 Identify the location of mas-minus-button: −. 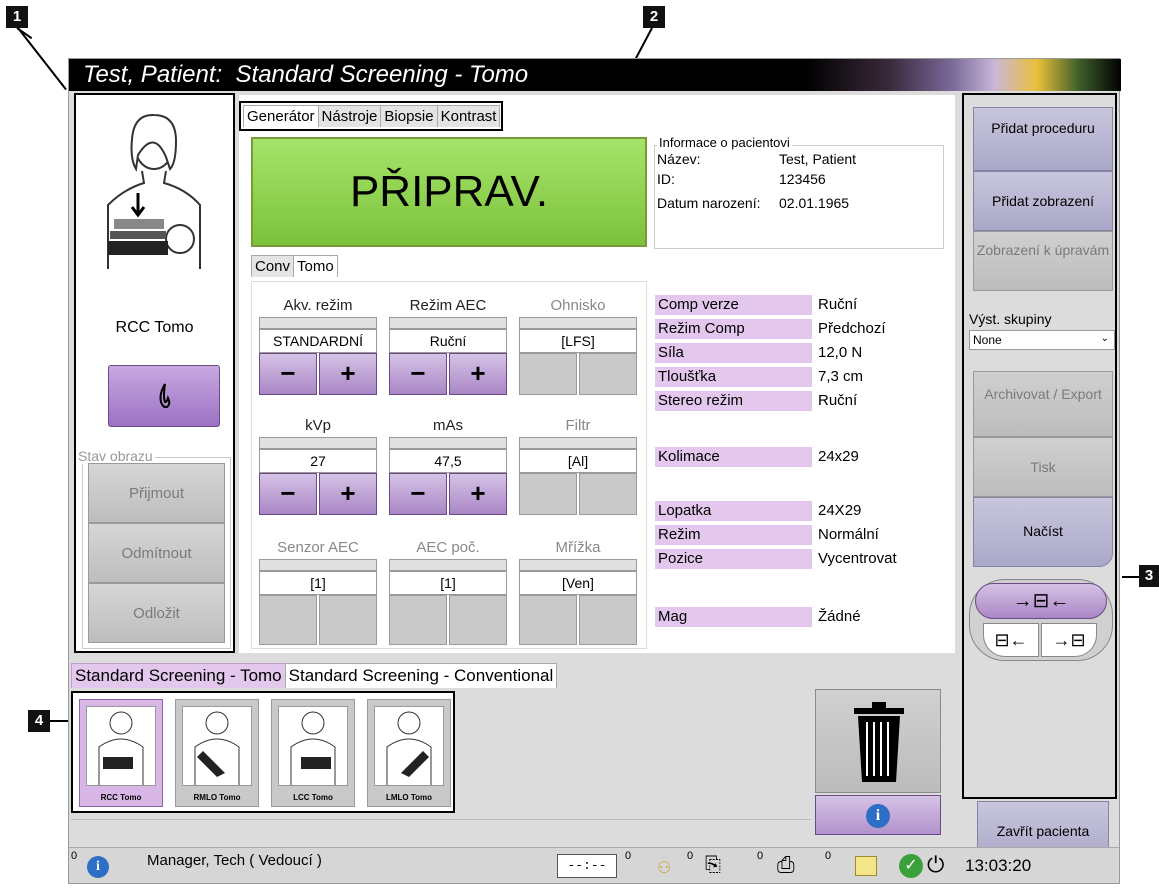
(418, 494).